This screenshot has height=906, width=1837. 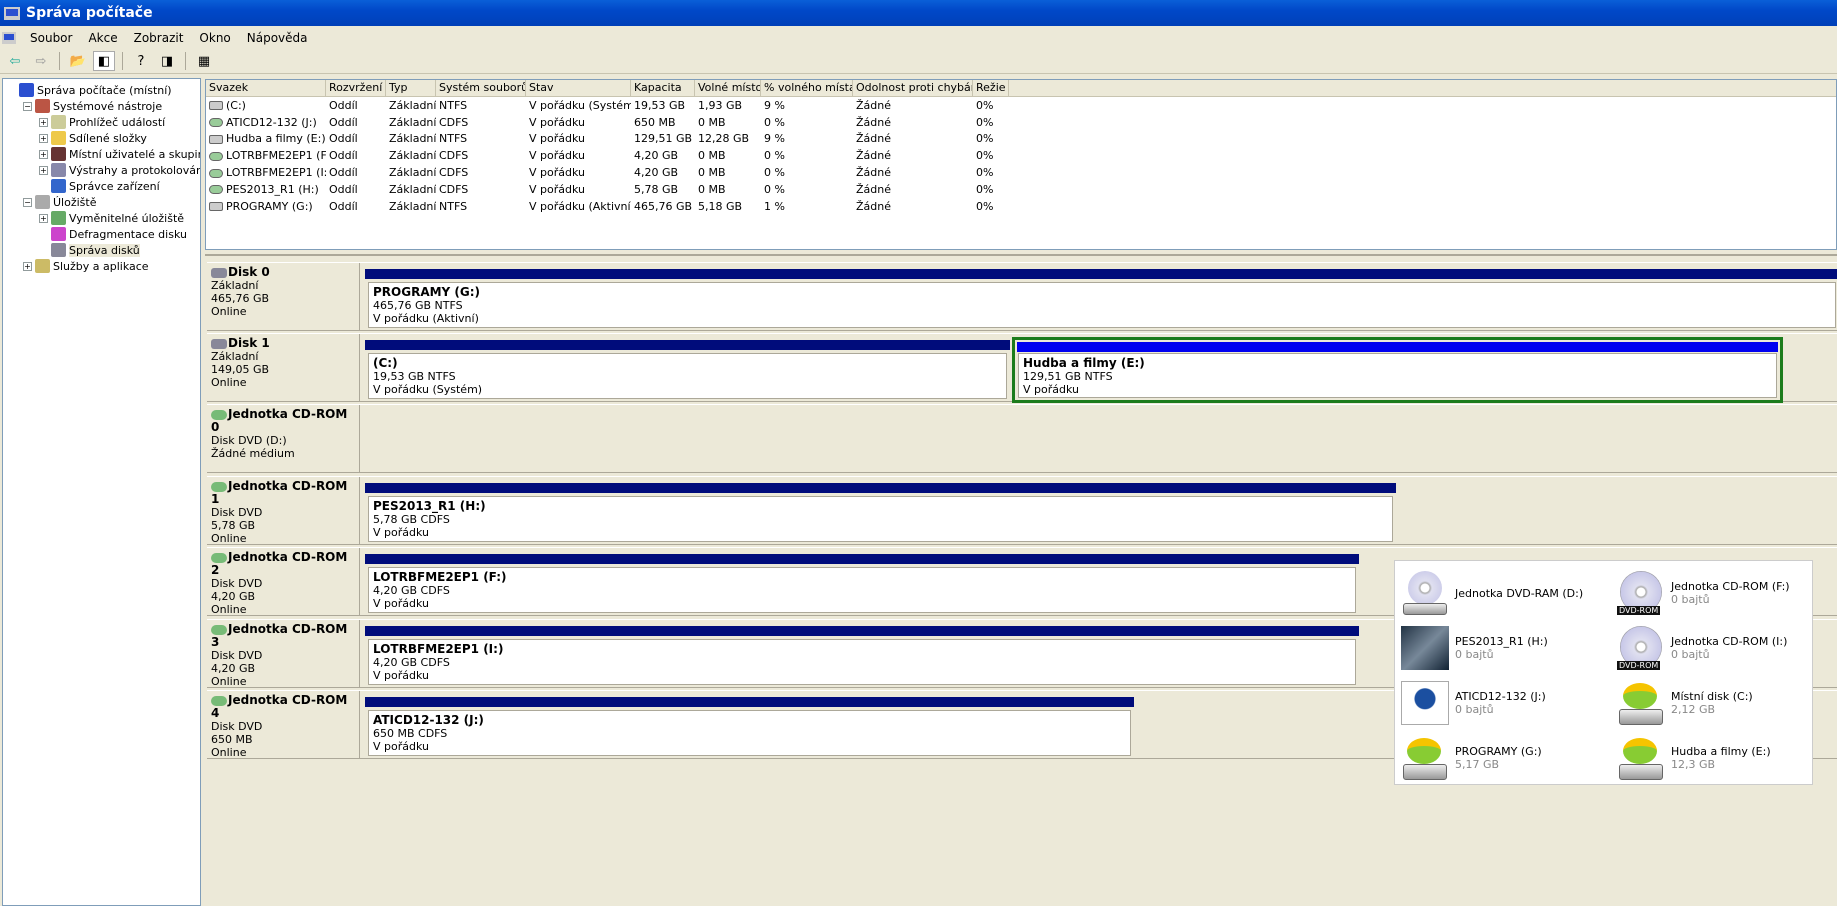 I want to click on tree-item: Správa počítače (místní), so click(x=101, y=90).